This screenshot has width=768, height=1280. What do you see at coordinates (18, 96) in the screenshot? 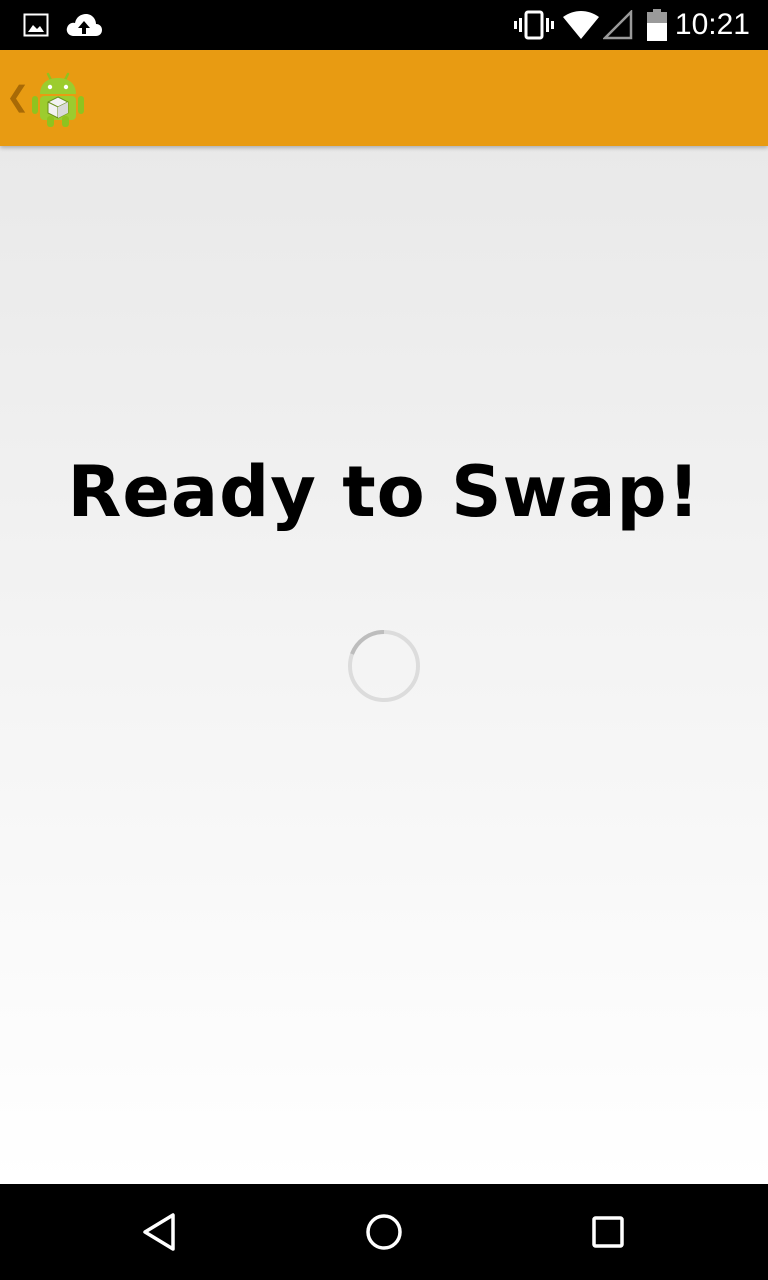
I see `chevron-left-icon: ❮` at bounding box center [18, 96].